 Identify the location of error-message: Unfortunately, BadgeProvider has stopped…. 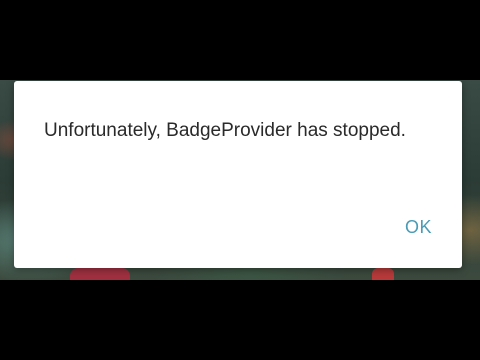
(225, 130).